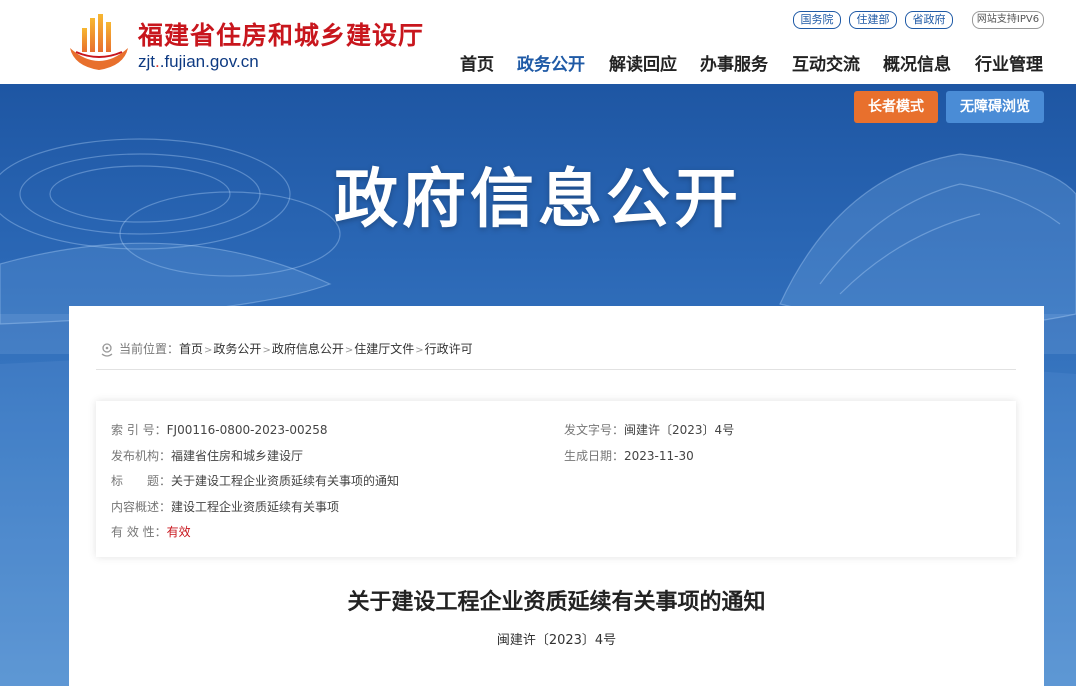  What do you see at coordinates (178, 532) in the screenshot?
I see `meta-validity-value: 有效` at bounding box center [178, 532].